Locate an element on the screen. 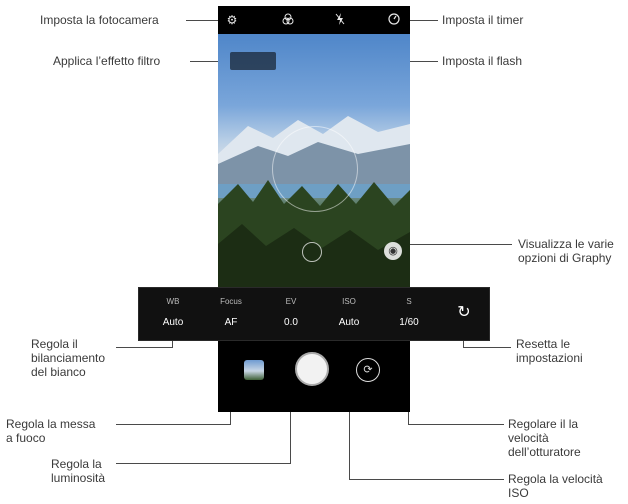 Image resolution: width=628 pixels, height=504 pixels. callout-wb: Regola il bilanciamento del bianco is located at coordinates (68, 358).